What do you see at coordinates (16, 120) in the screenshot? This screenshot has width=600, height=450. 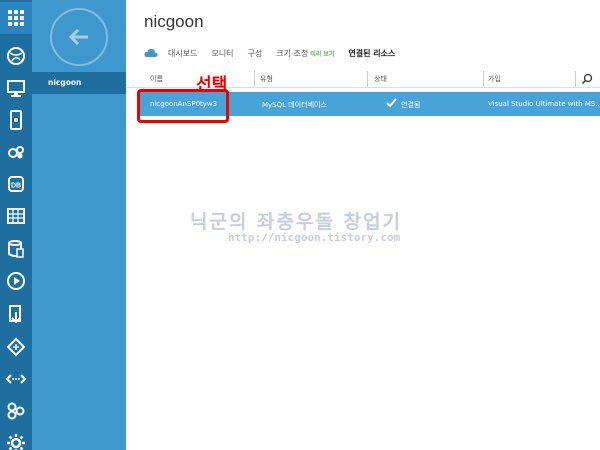 I see `mobile-icon` at bounding box center [16, 120].